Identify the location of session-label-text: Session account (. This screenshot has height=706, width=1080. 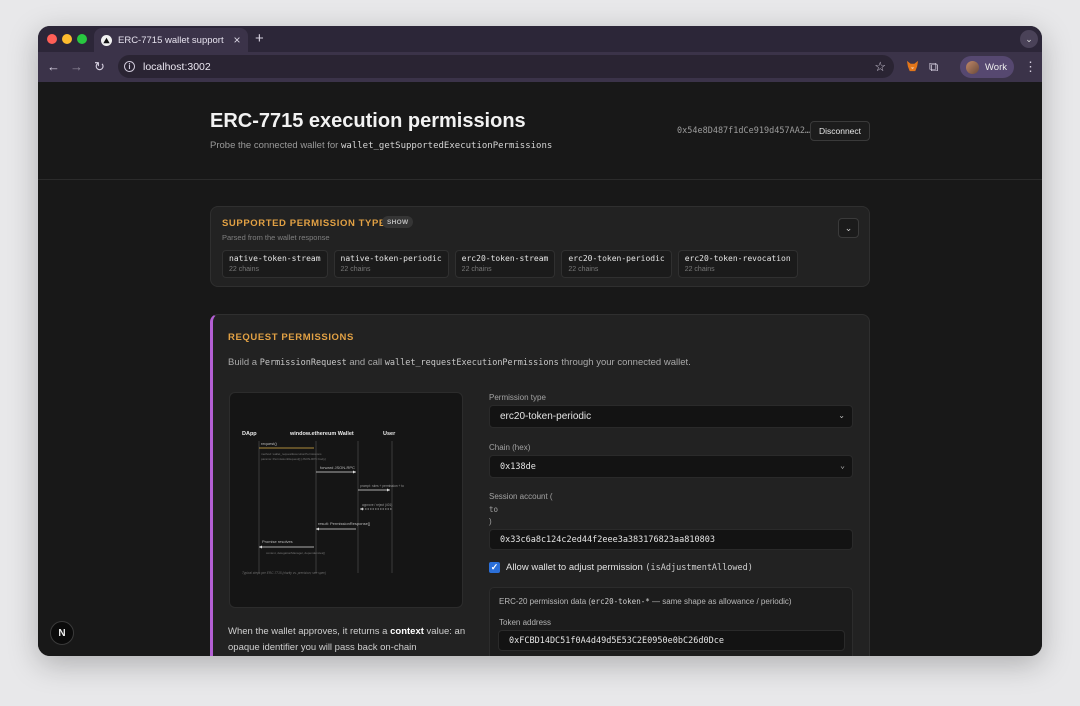
(521, 496).